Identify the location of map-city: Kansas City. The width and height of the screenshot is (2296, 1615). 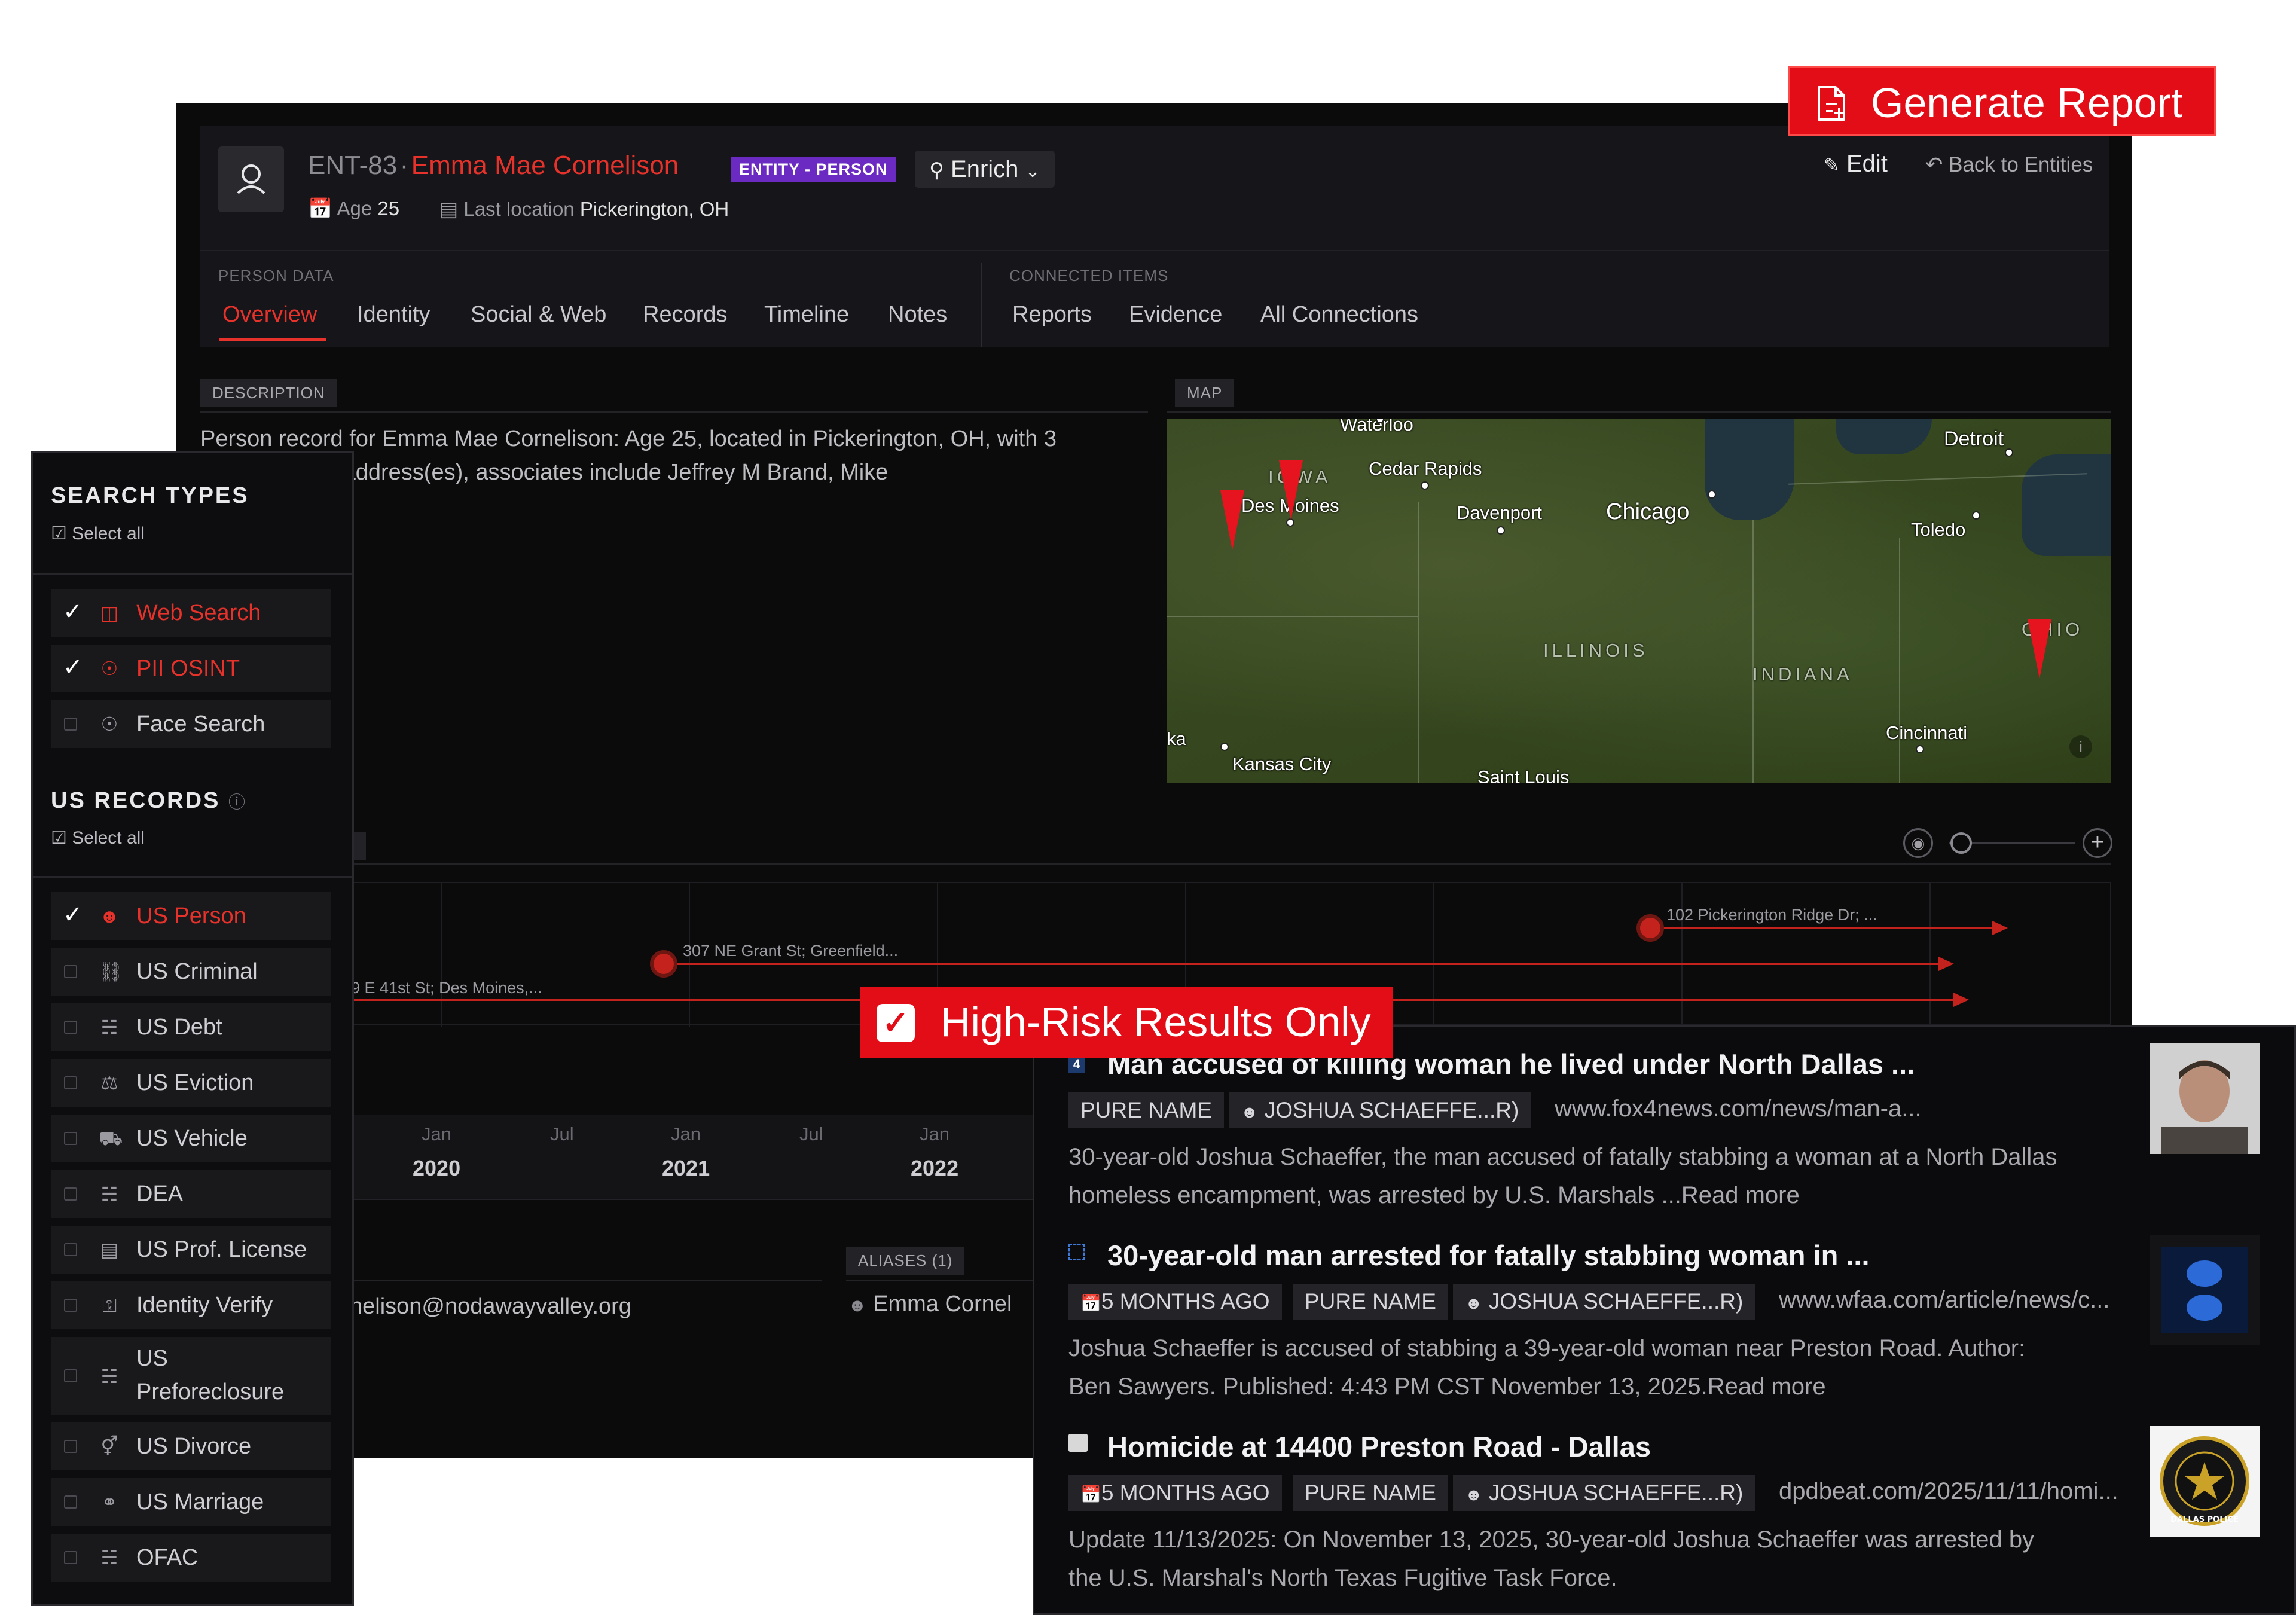
(1282, 763).